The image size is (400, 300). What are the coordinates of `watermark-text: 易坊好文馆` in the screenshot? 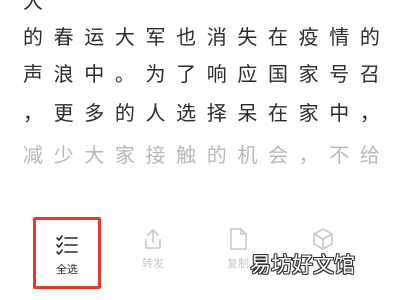 It's located at (302, 265).